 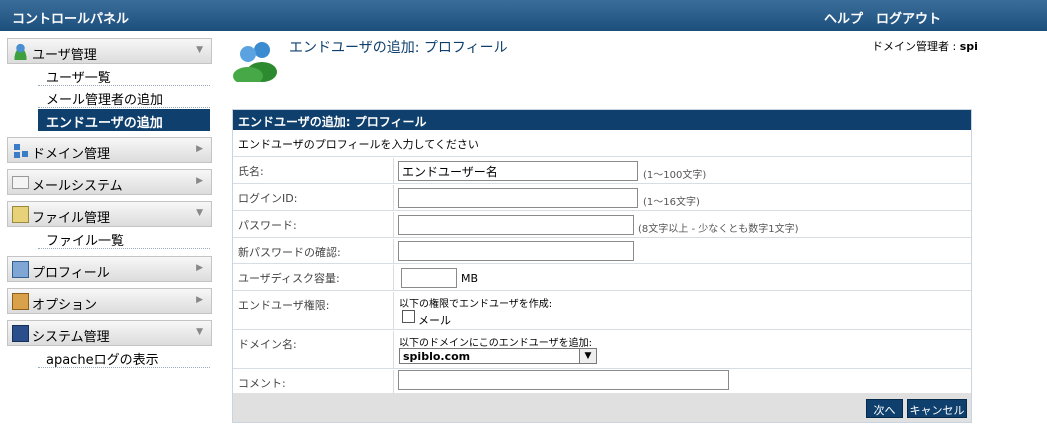 I want to click on network-icon, so click(x=20, y=150).